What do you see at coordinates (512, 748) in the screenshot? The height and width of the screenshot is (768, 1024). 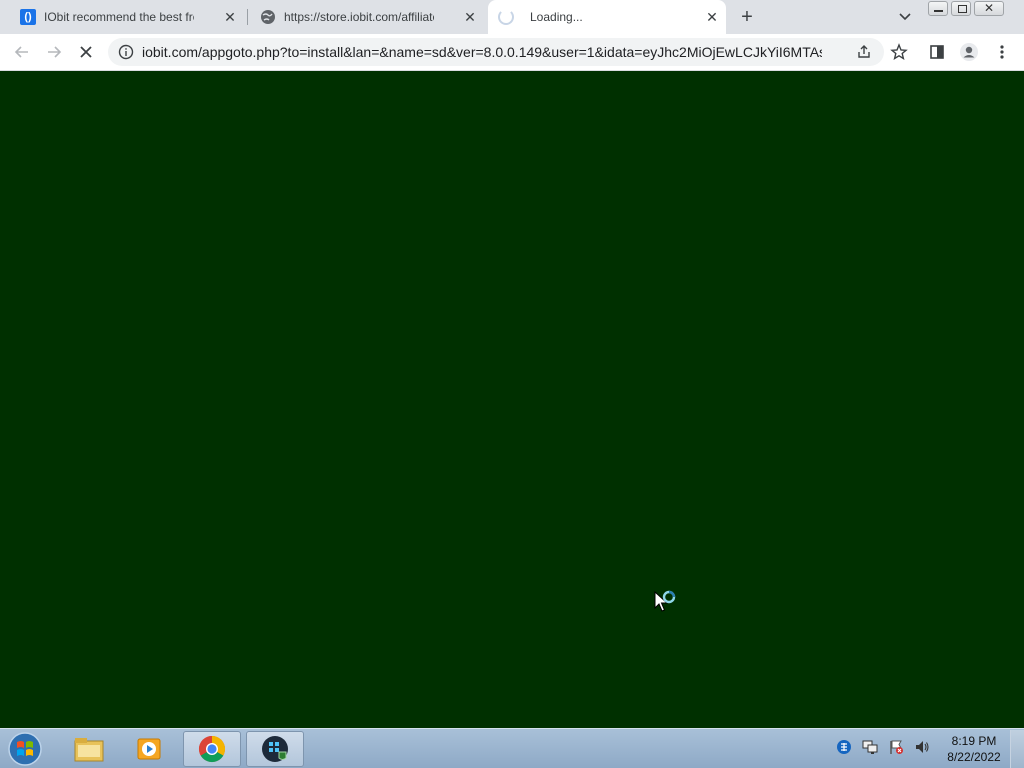 I see `taskbar: 8:19 PM 8/22/2022` at bounding box center [512, 748].